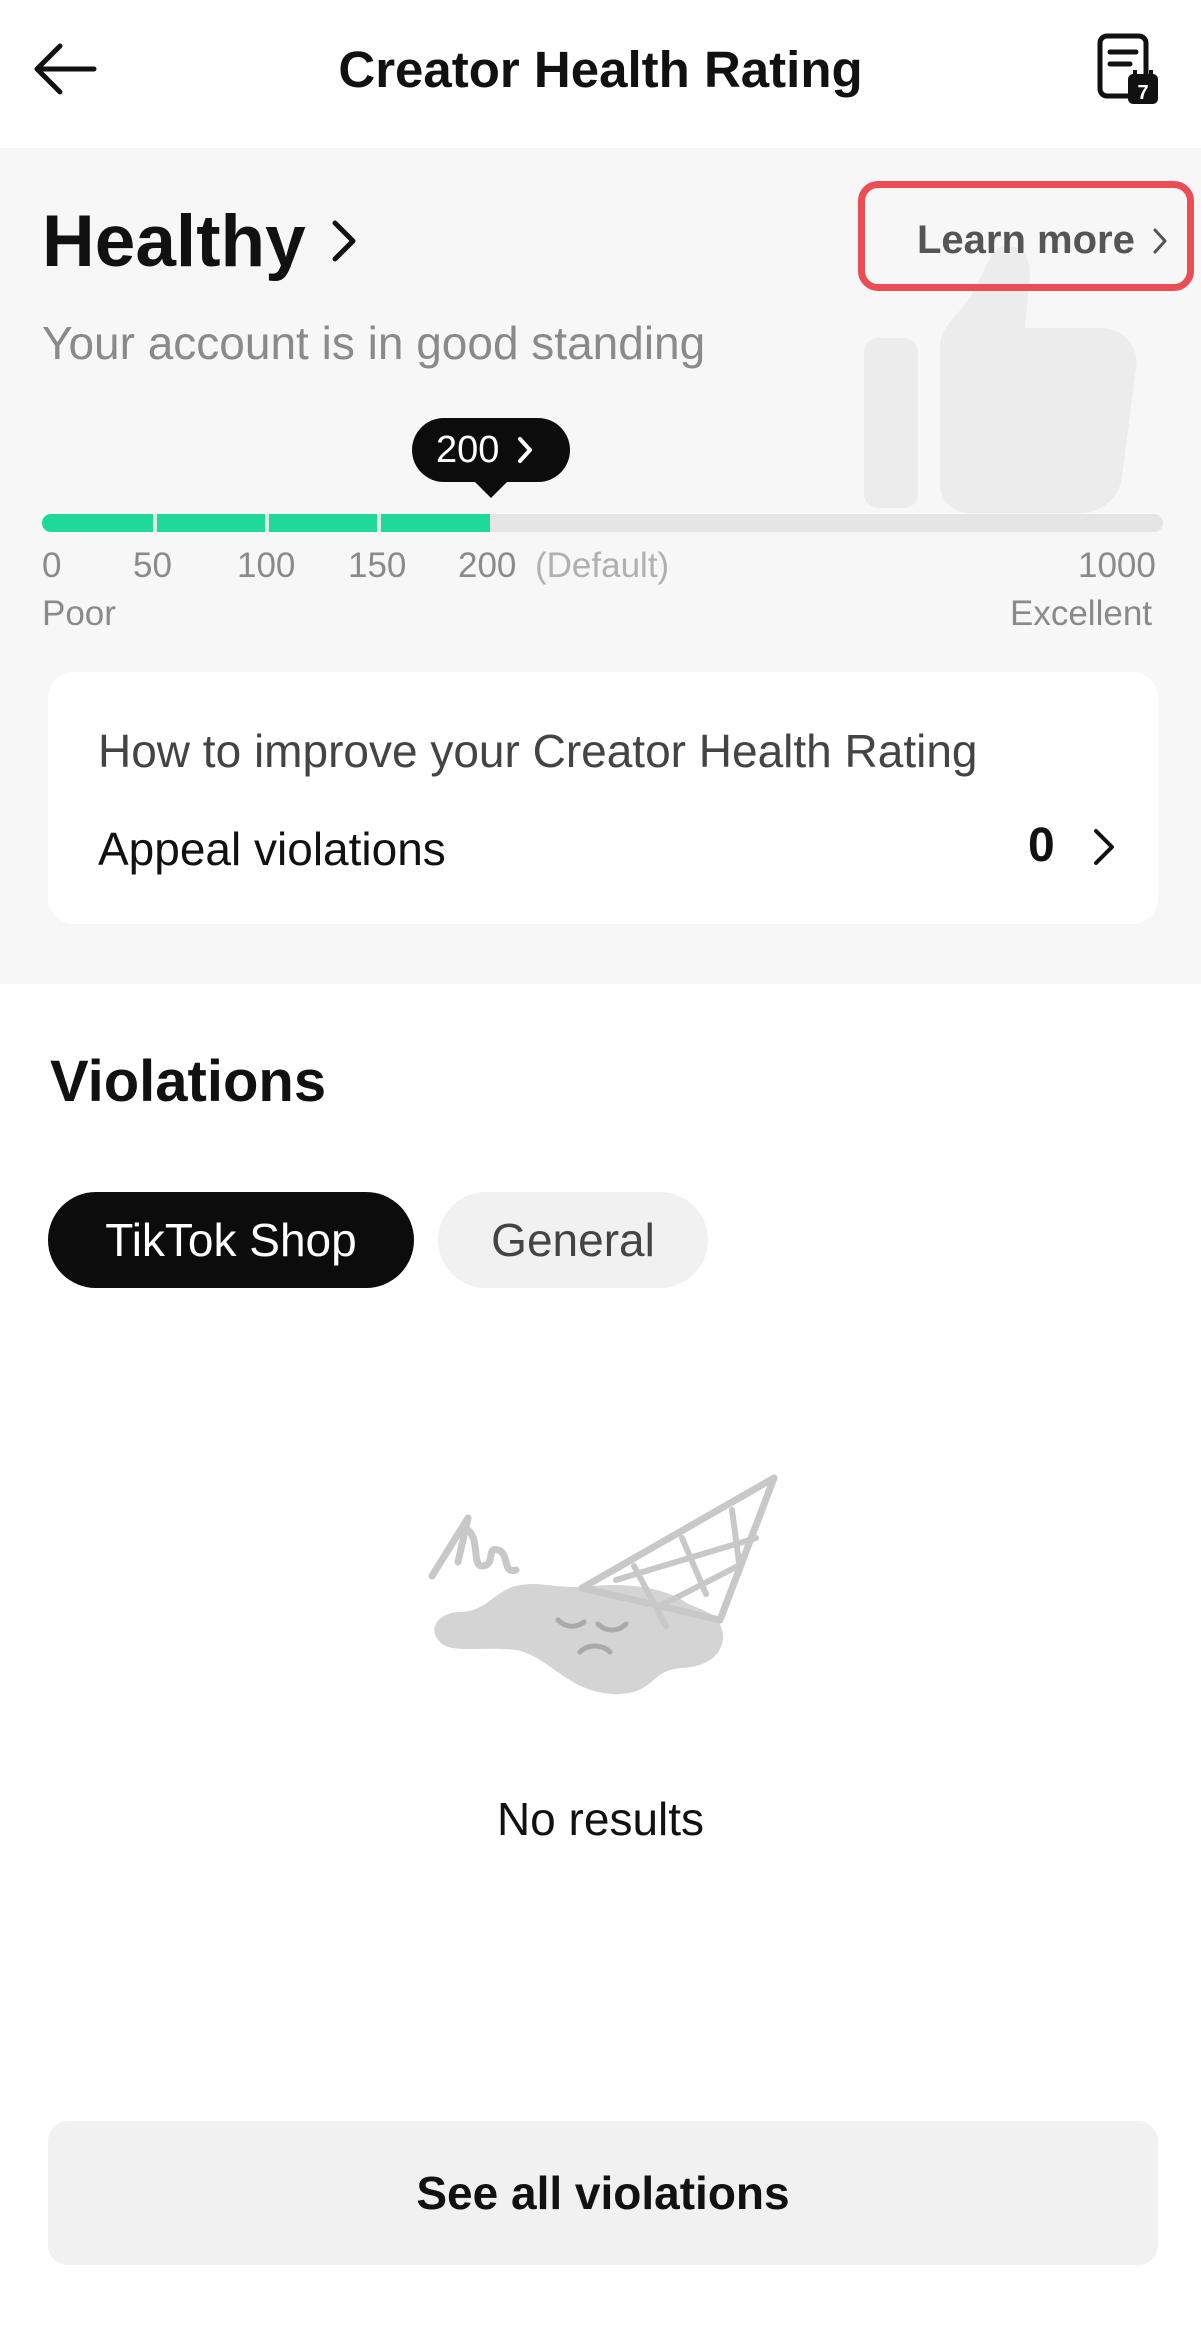 This screenshot has height=2337, width=1201. Describe the element at coordinates (1142, 93) in the screenshot. I see `doc-badge: 7` at that location.